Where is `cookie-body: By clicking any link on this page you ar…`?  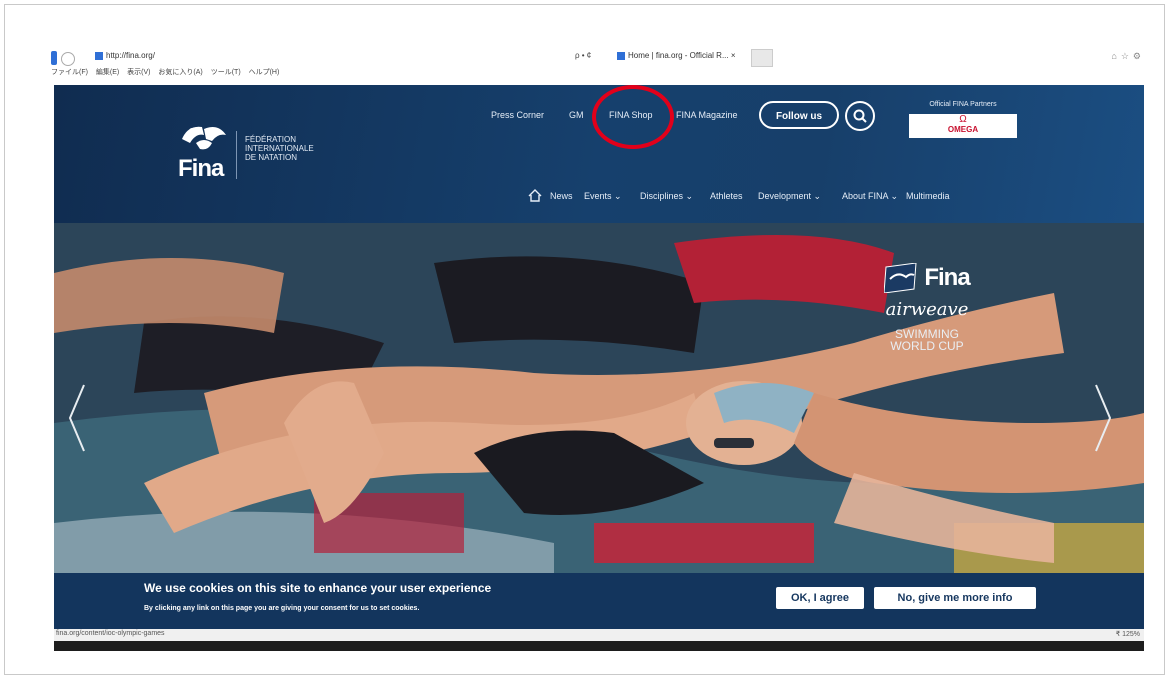 cookie-body: By clicking any link on this page you ar… is located at coordinates (282, 608).